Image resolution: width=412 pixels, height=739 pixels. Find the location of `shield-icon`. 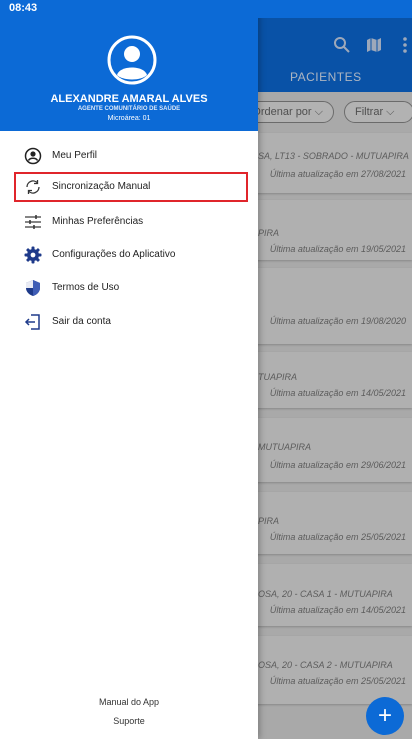

shield-icon is located at coordinates (33, 288).